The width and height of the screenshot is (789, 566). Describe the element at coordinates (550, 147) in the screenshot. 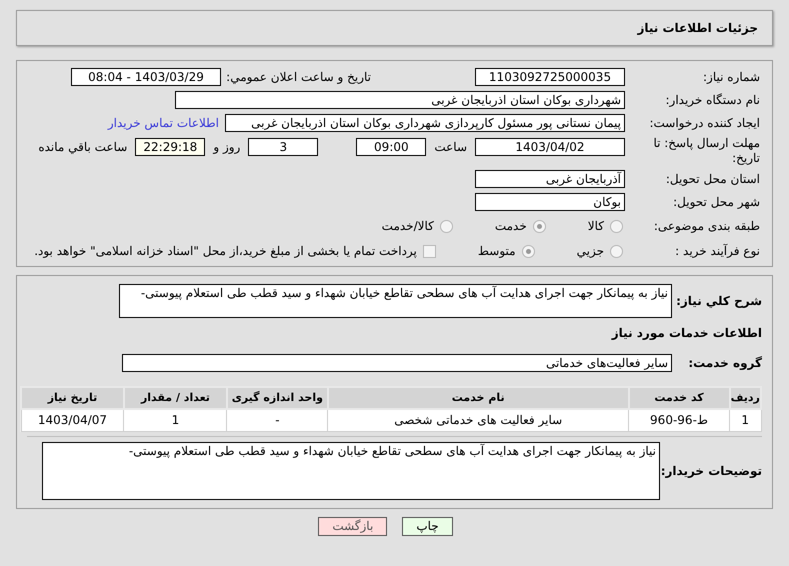

I see `text-field: 1403/04/02` at that location.